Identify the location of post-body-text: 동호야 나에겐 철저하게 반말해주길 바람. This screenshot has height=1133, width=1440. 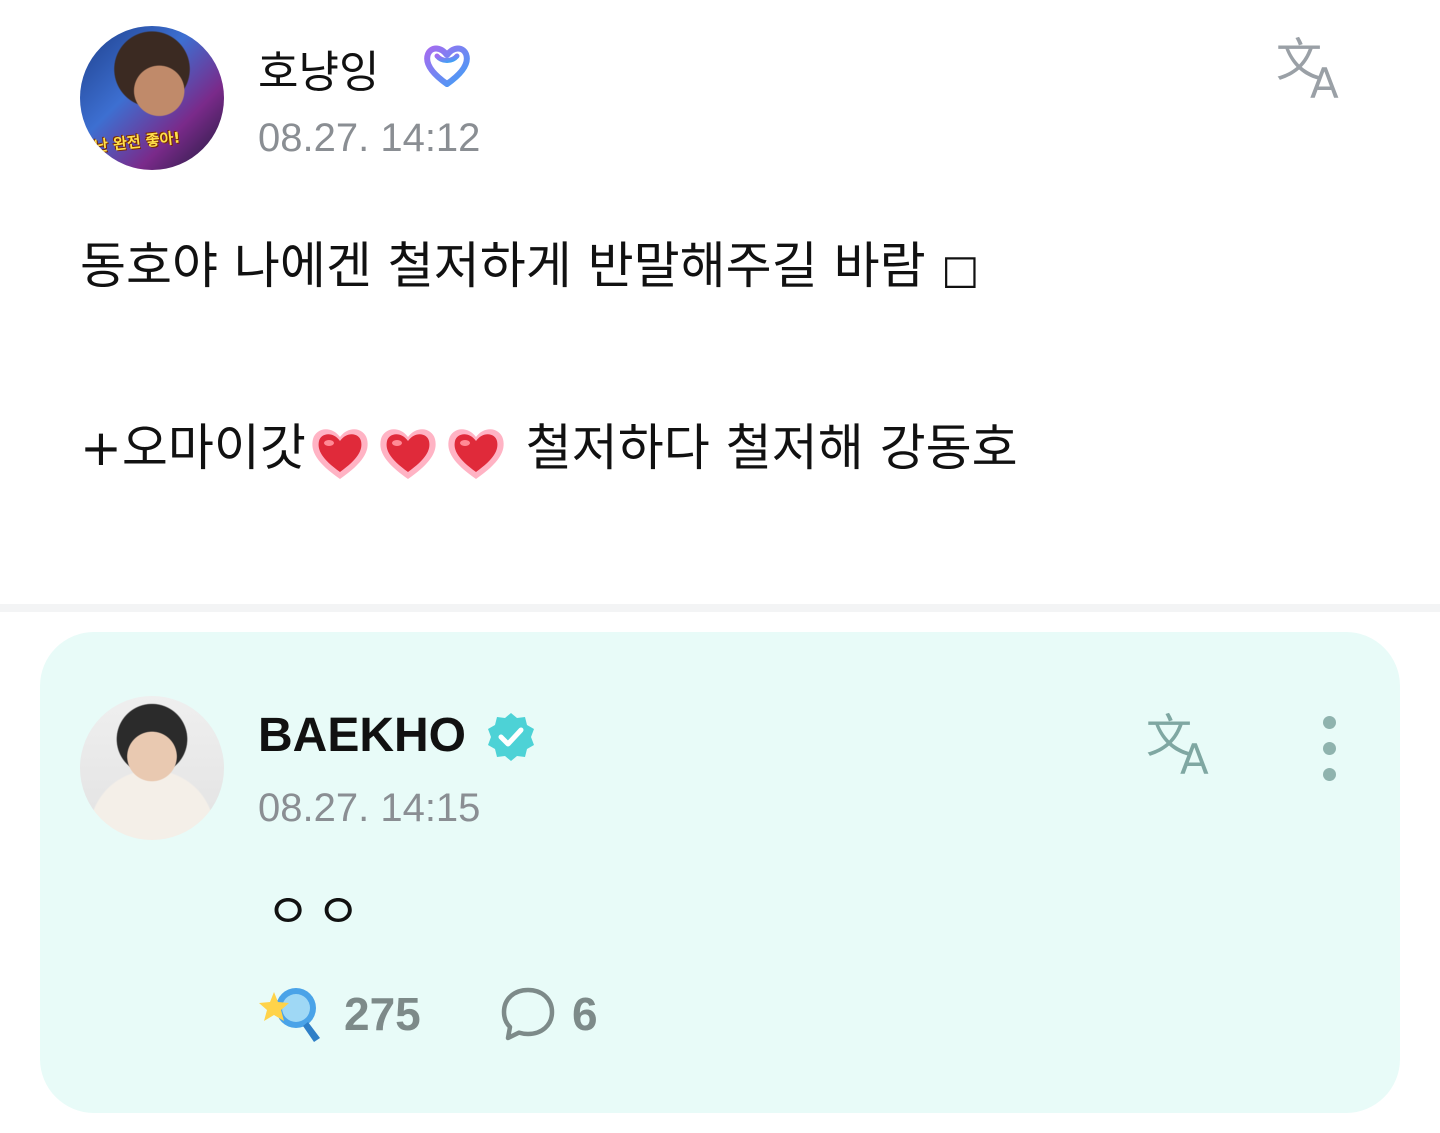
(511, 266).